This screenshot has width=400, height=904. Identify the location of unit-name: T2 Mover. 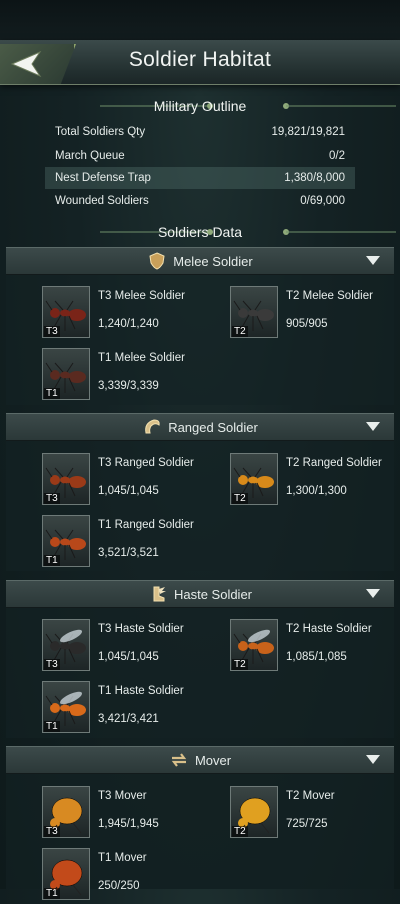
(310, 796).